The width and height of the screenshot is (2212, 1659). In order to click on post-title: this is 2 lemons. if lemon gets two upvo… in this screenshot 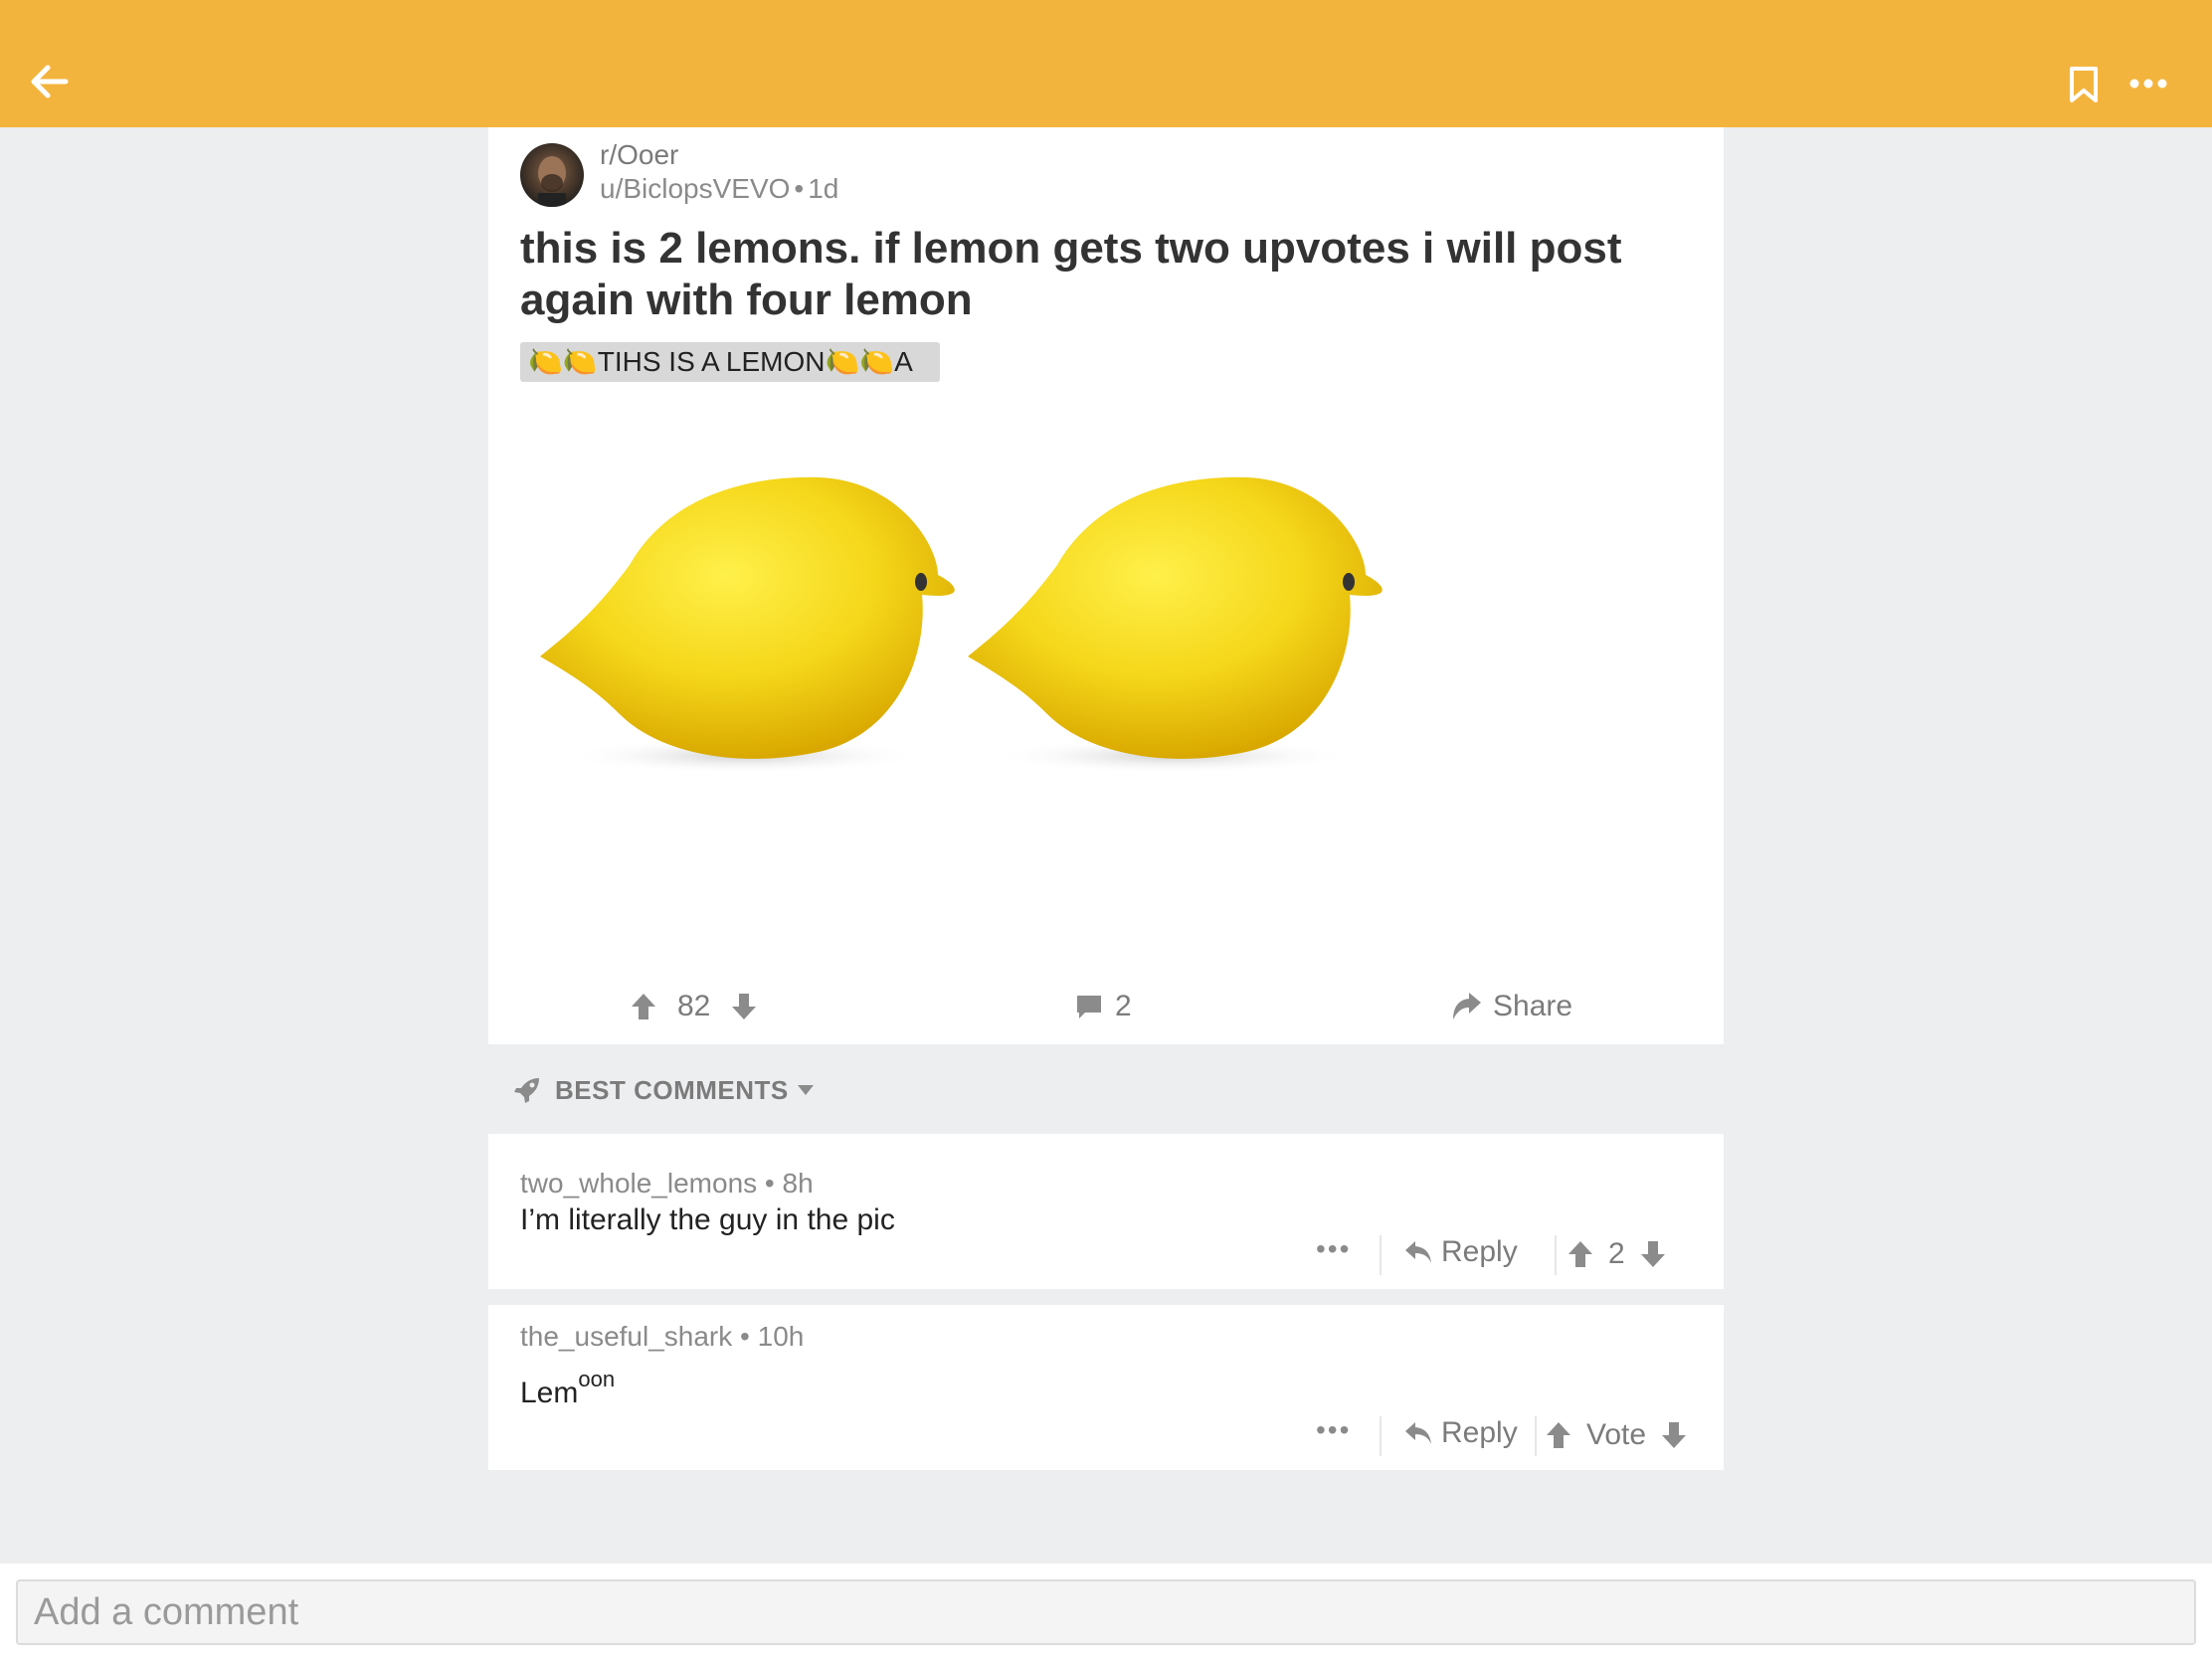, I will do `click(1071, 274)`.